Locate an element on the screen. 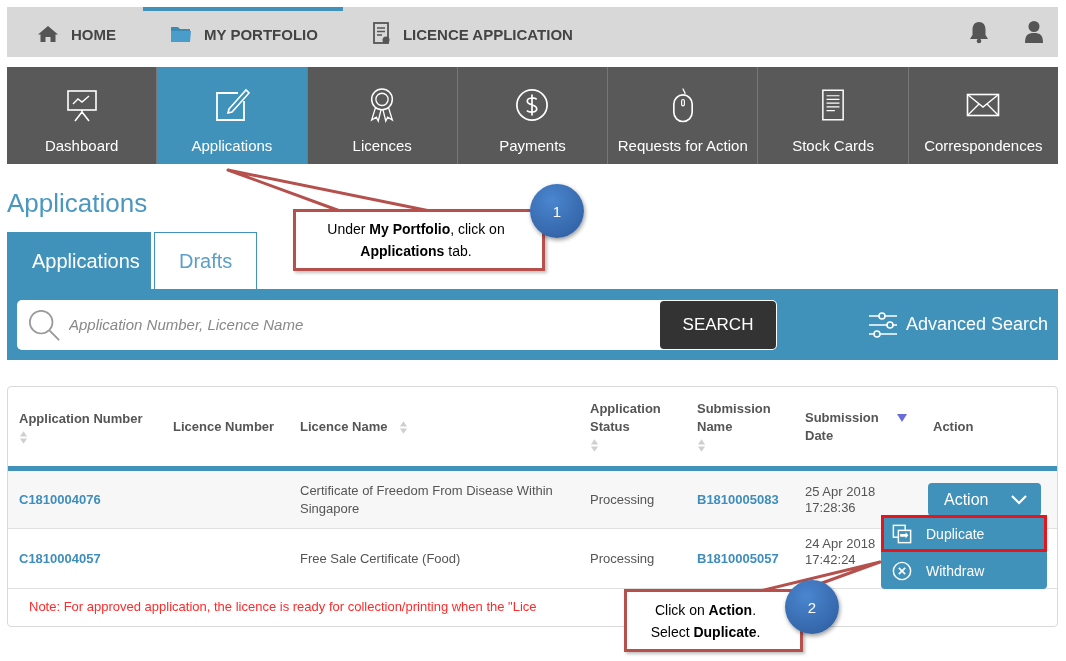 The height and width of the screenshot is (661, 1066). mouse-icon is located at coordinates (682, 105).